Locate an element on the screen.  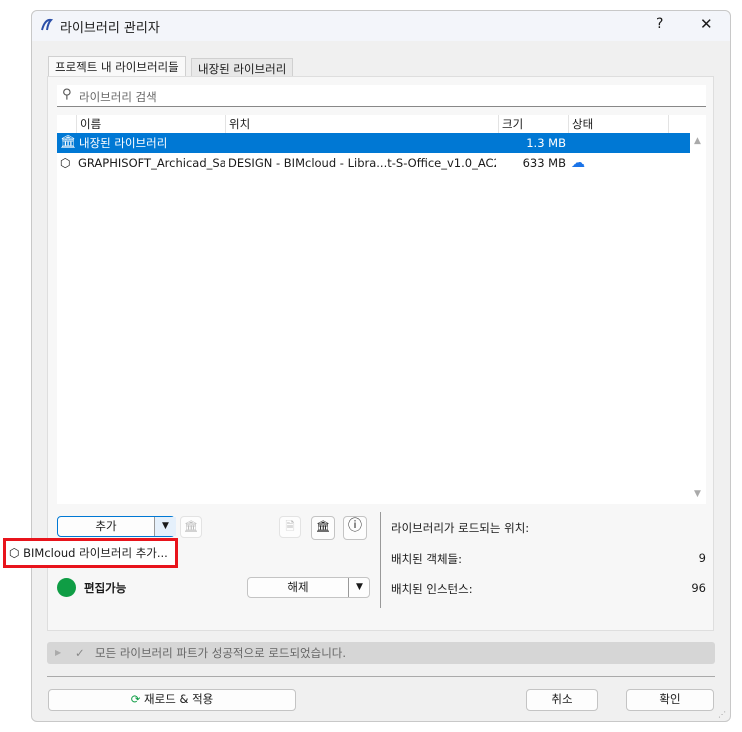
row-size: 633 MB is located at coordinates (544, 163).